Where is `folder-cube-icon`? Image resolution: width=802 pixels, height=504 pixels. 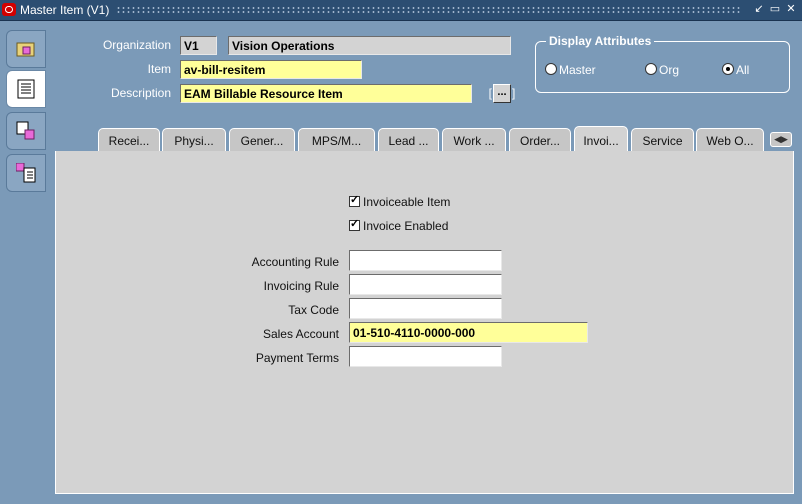 folder-cube-icon is located at coordinates (25, 49).